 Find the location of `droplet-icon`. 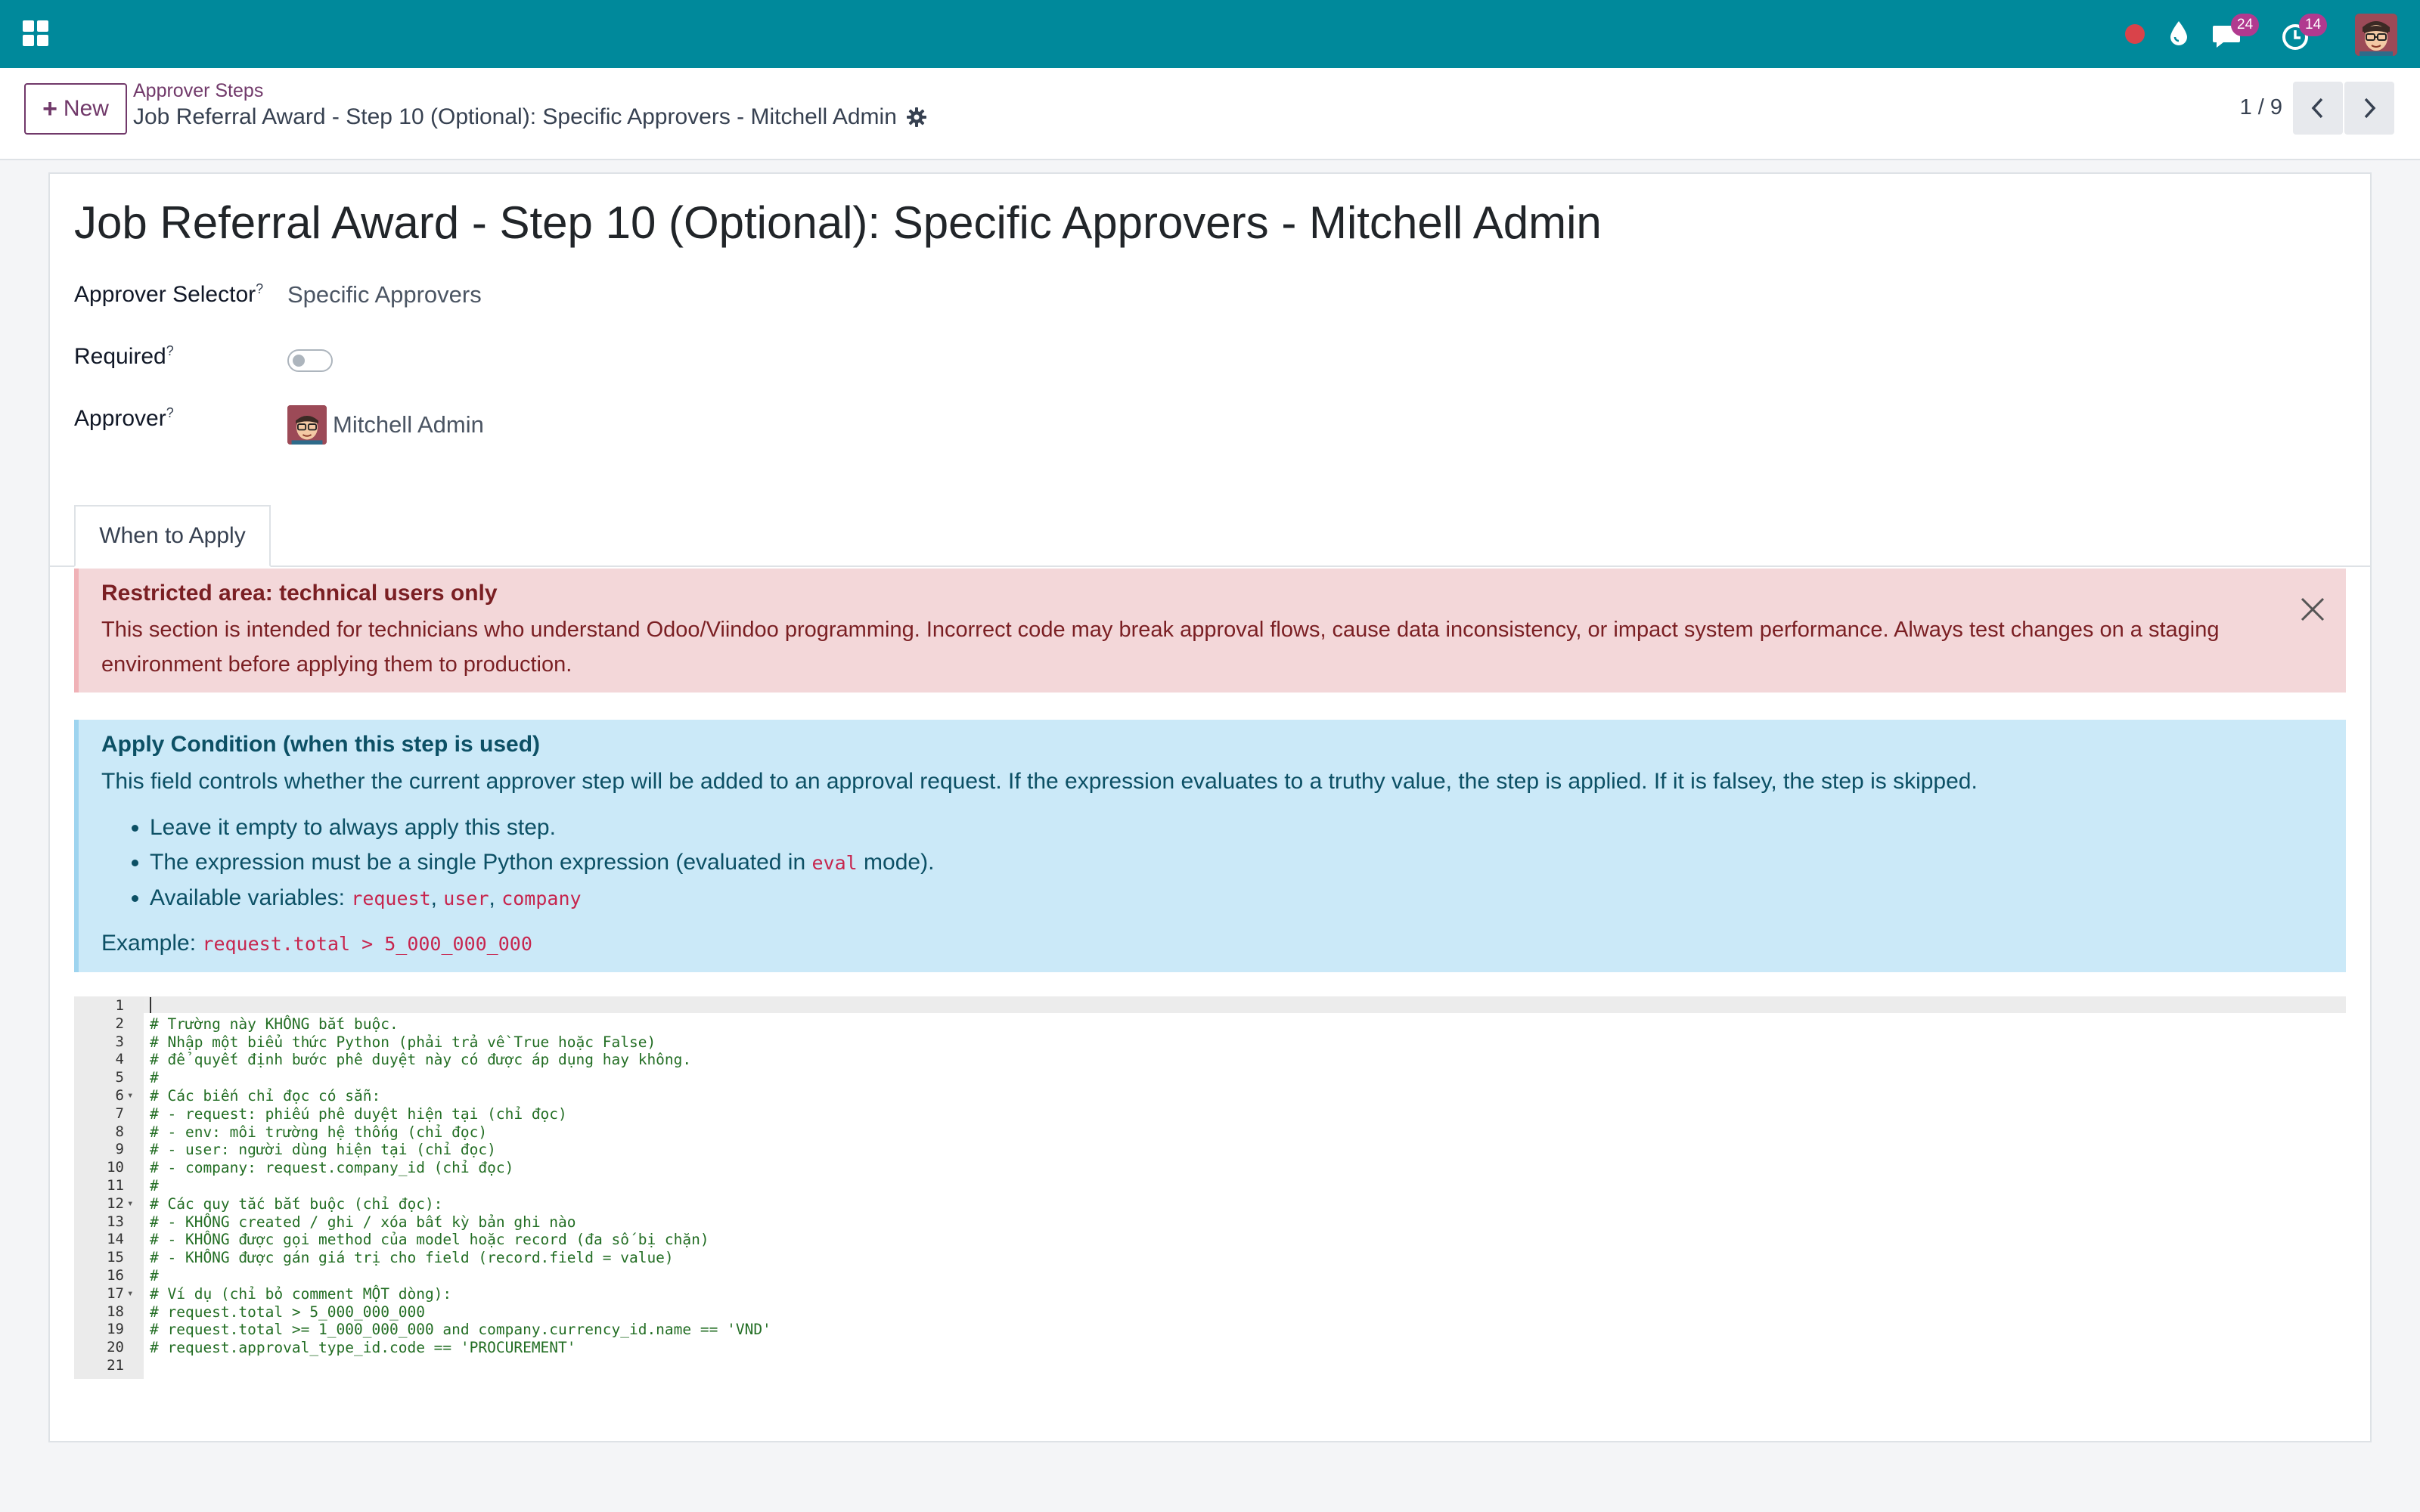

droplet-icon is located at coordinates (2178, 34).